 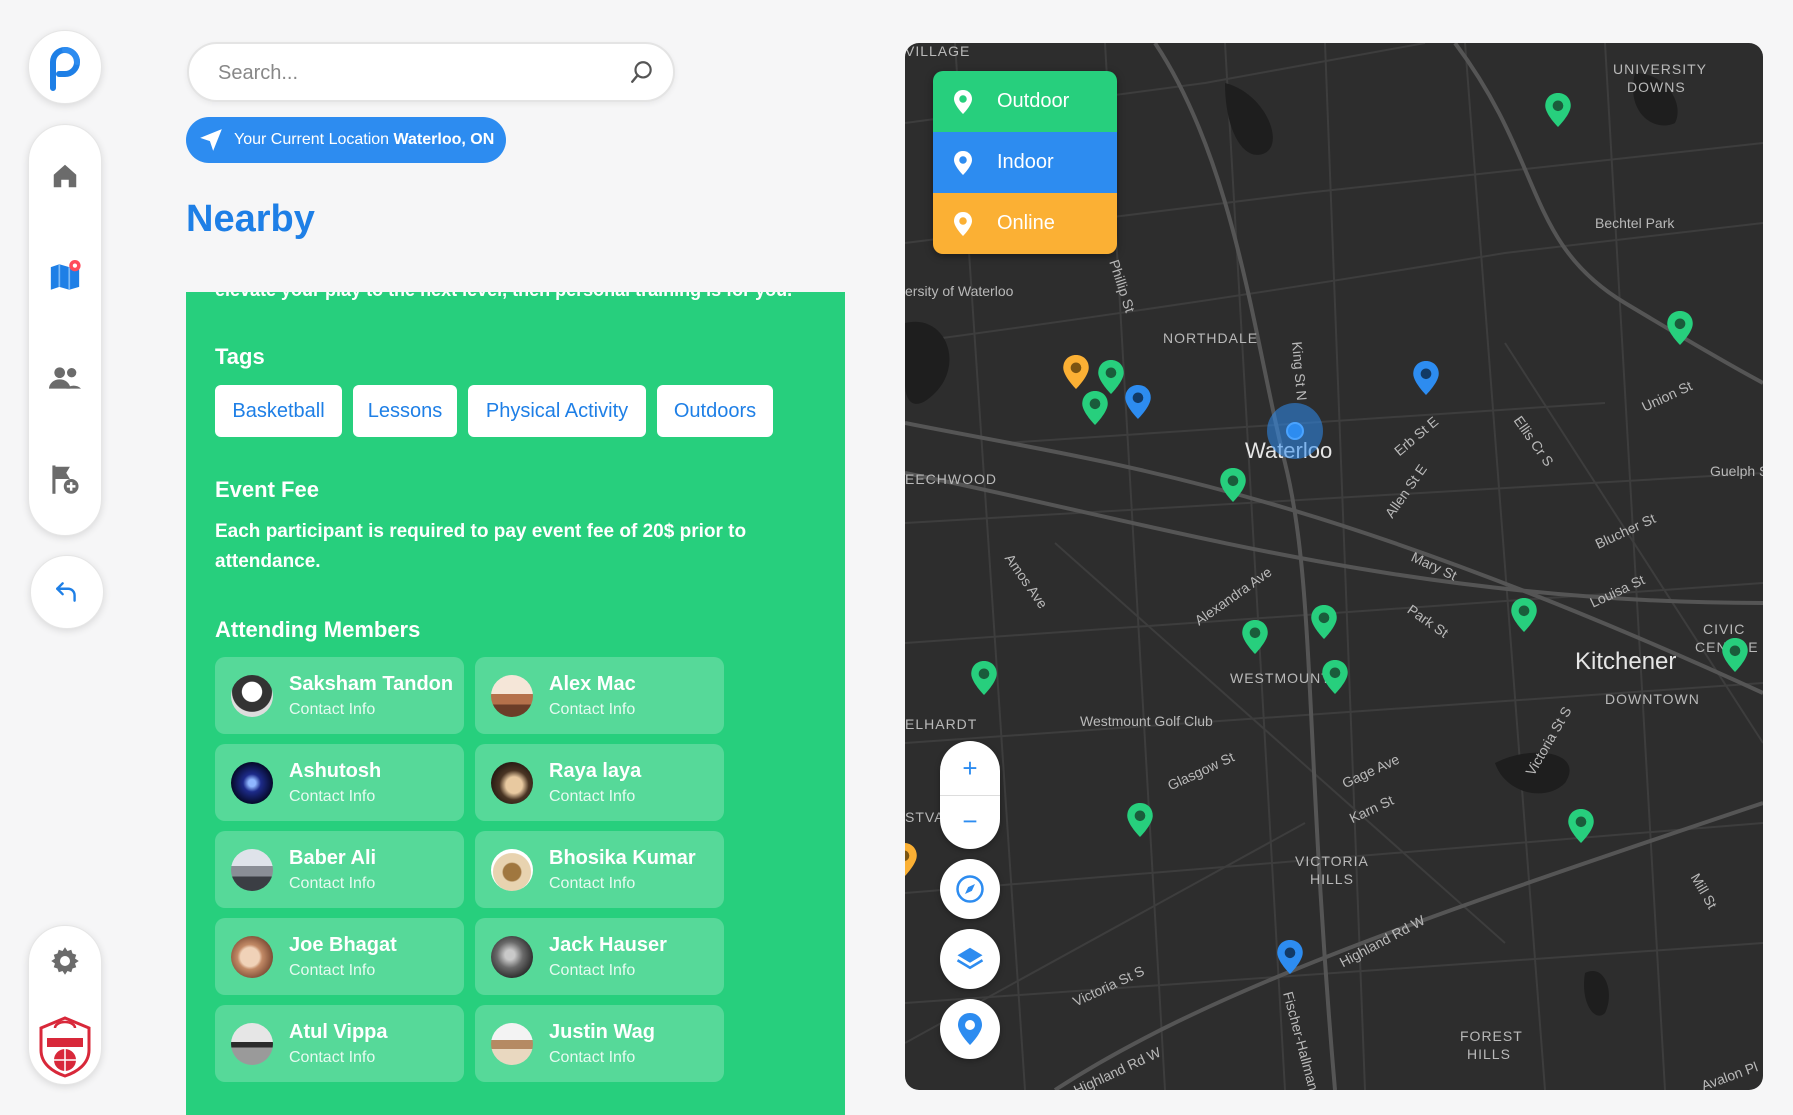 I want to click on search-icon, so click(x=642, y=72).